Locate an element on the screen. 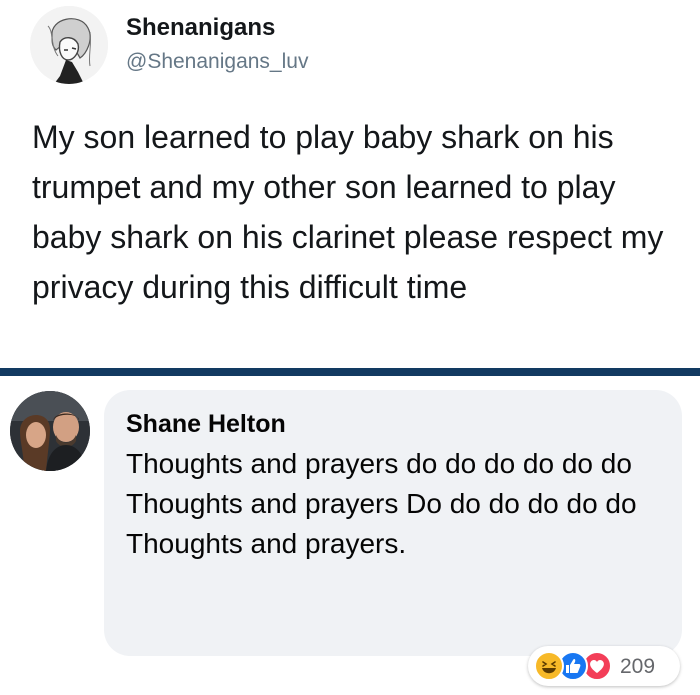  commenter-avatar is located at coordinates (50, 431).